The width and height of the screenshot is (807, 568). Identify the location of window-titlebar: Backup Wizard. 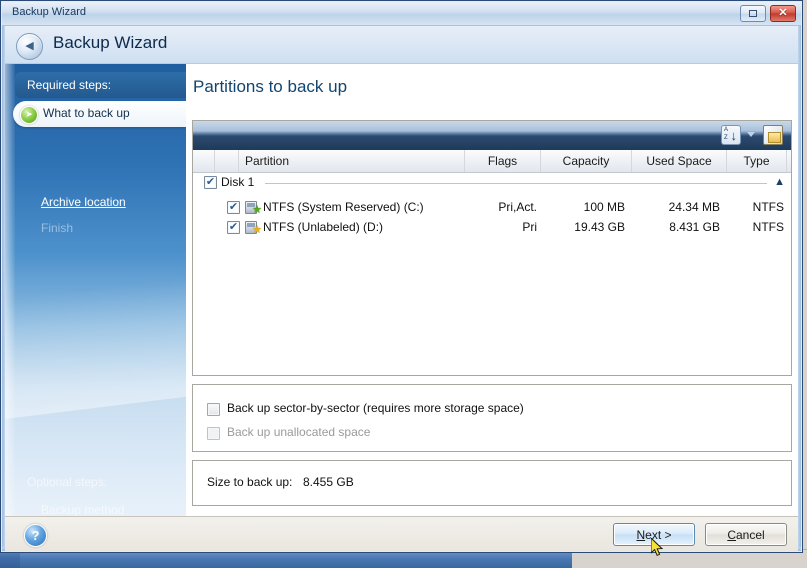
(401, 14).